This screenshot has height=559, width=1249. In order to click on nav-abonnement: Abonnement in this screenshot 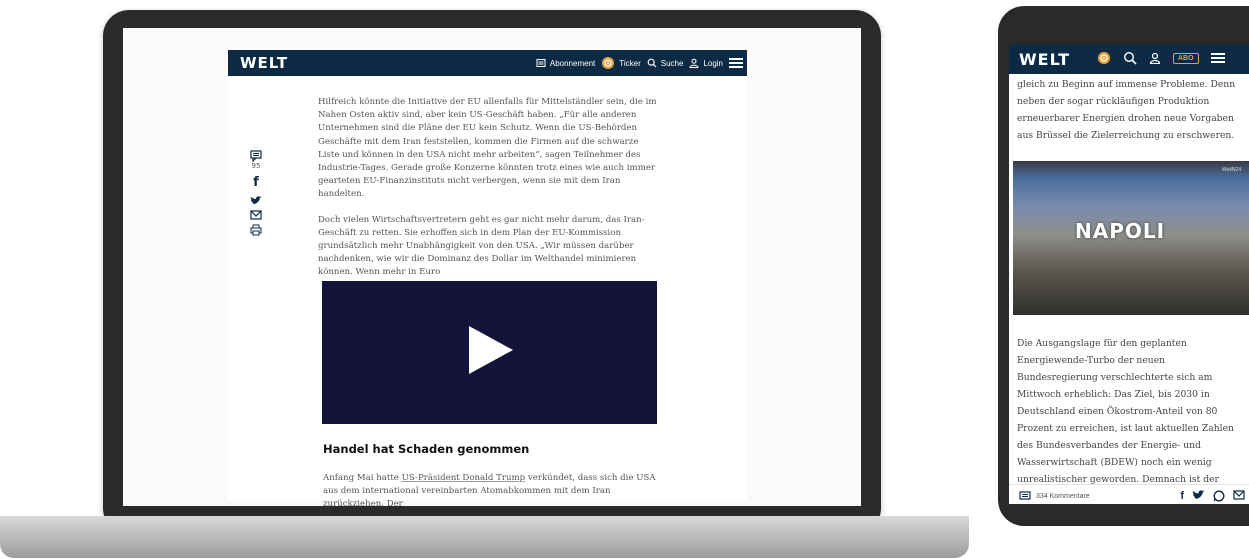, I will do `click(565, 63)`.